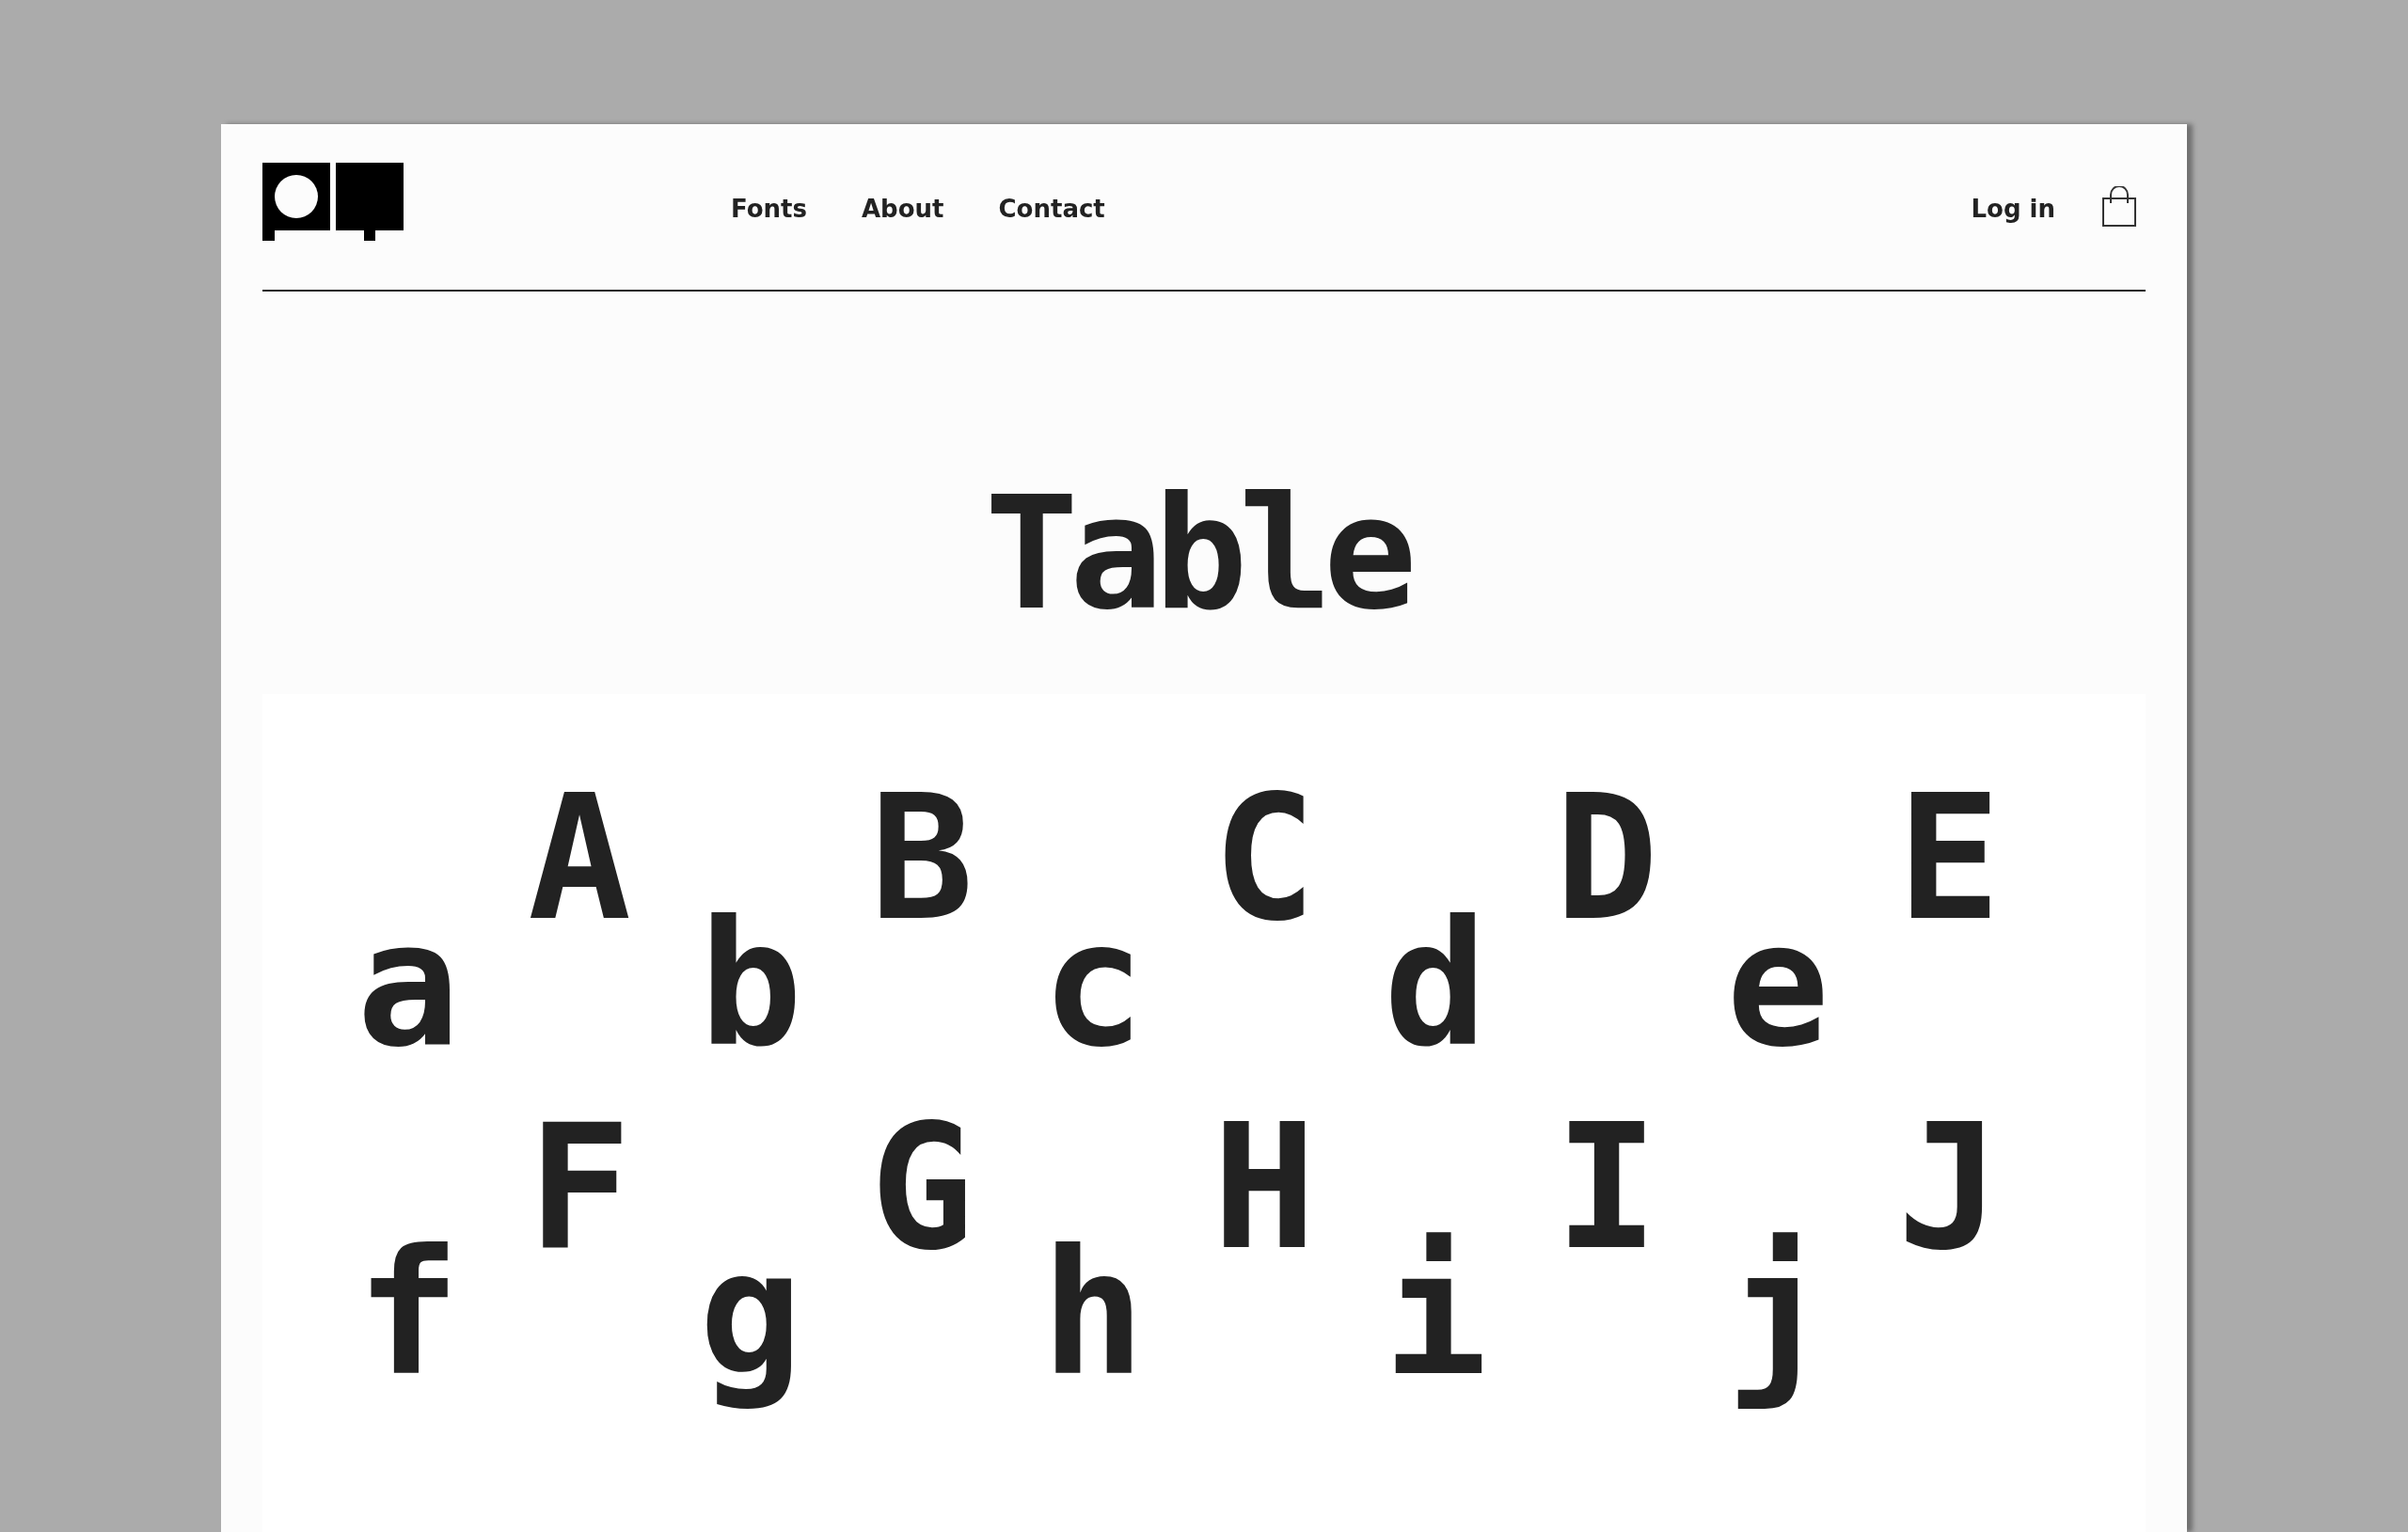 The height and width of the screenshot is (1532, 2408). I want to click on glyph: c, so click(1093, 984).